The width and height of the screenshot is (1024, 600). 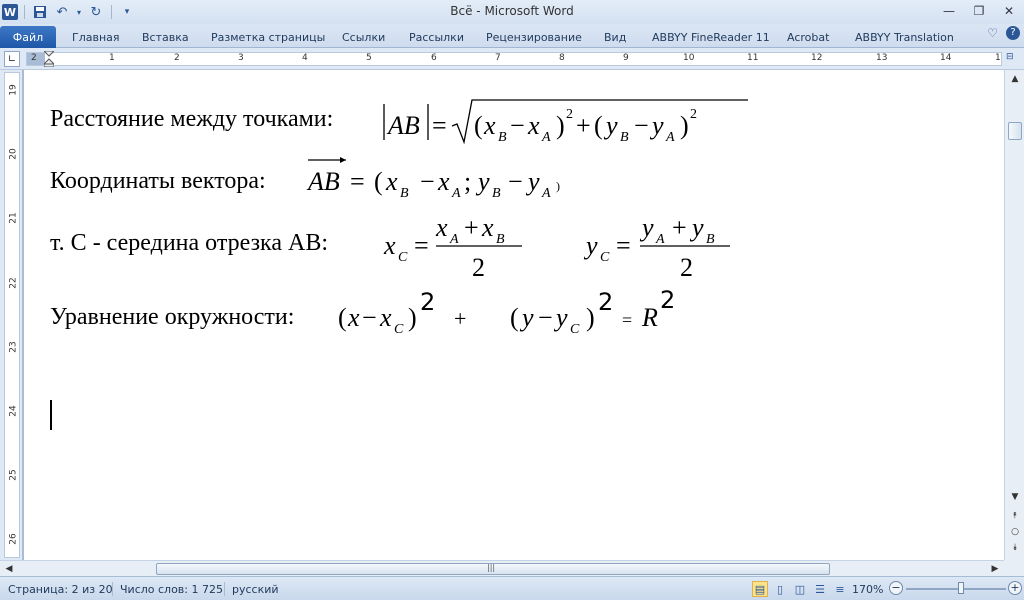 I want to click on tab-home: Главная, so click(x=96, y=37).